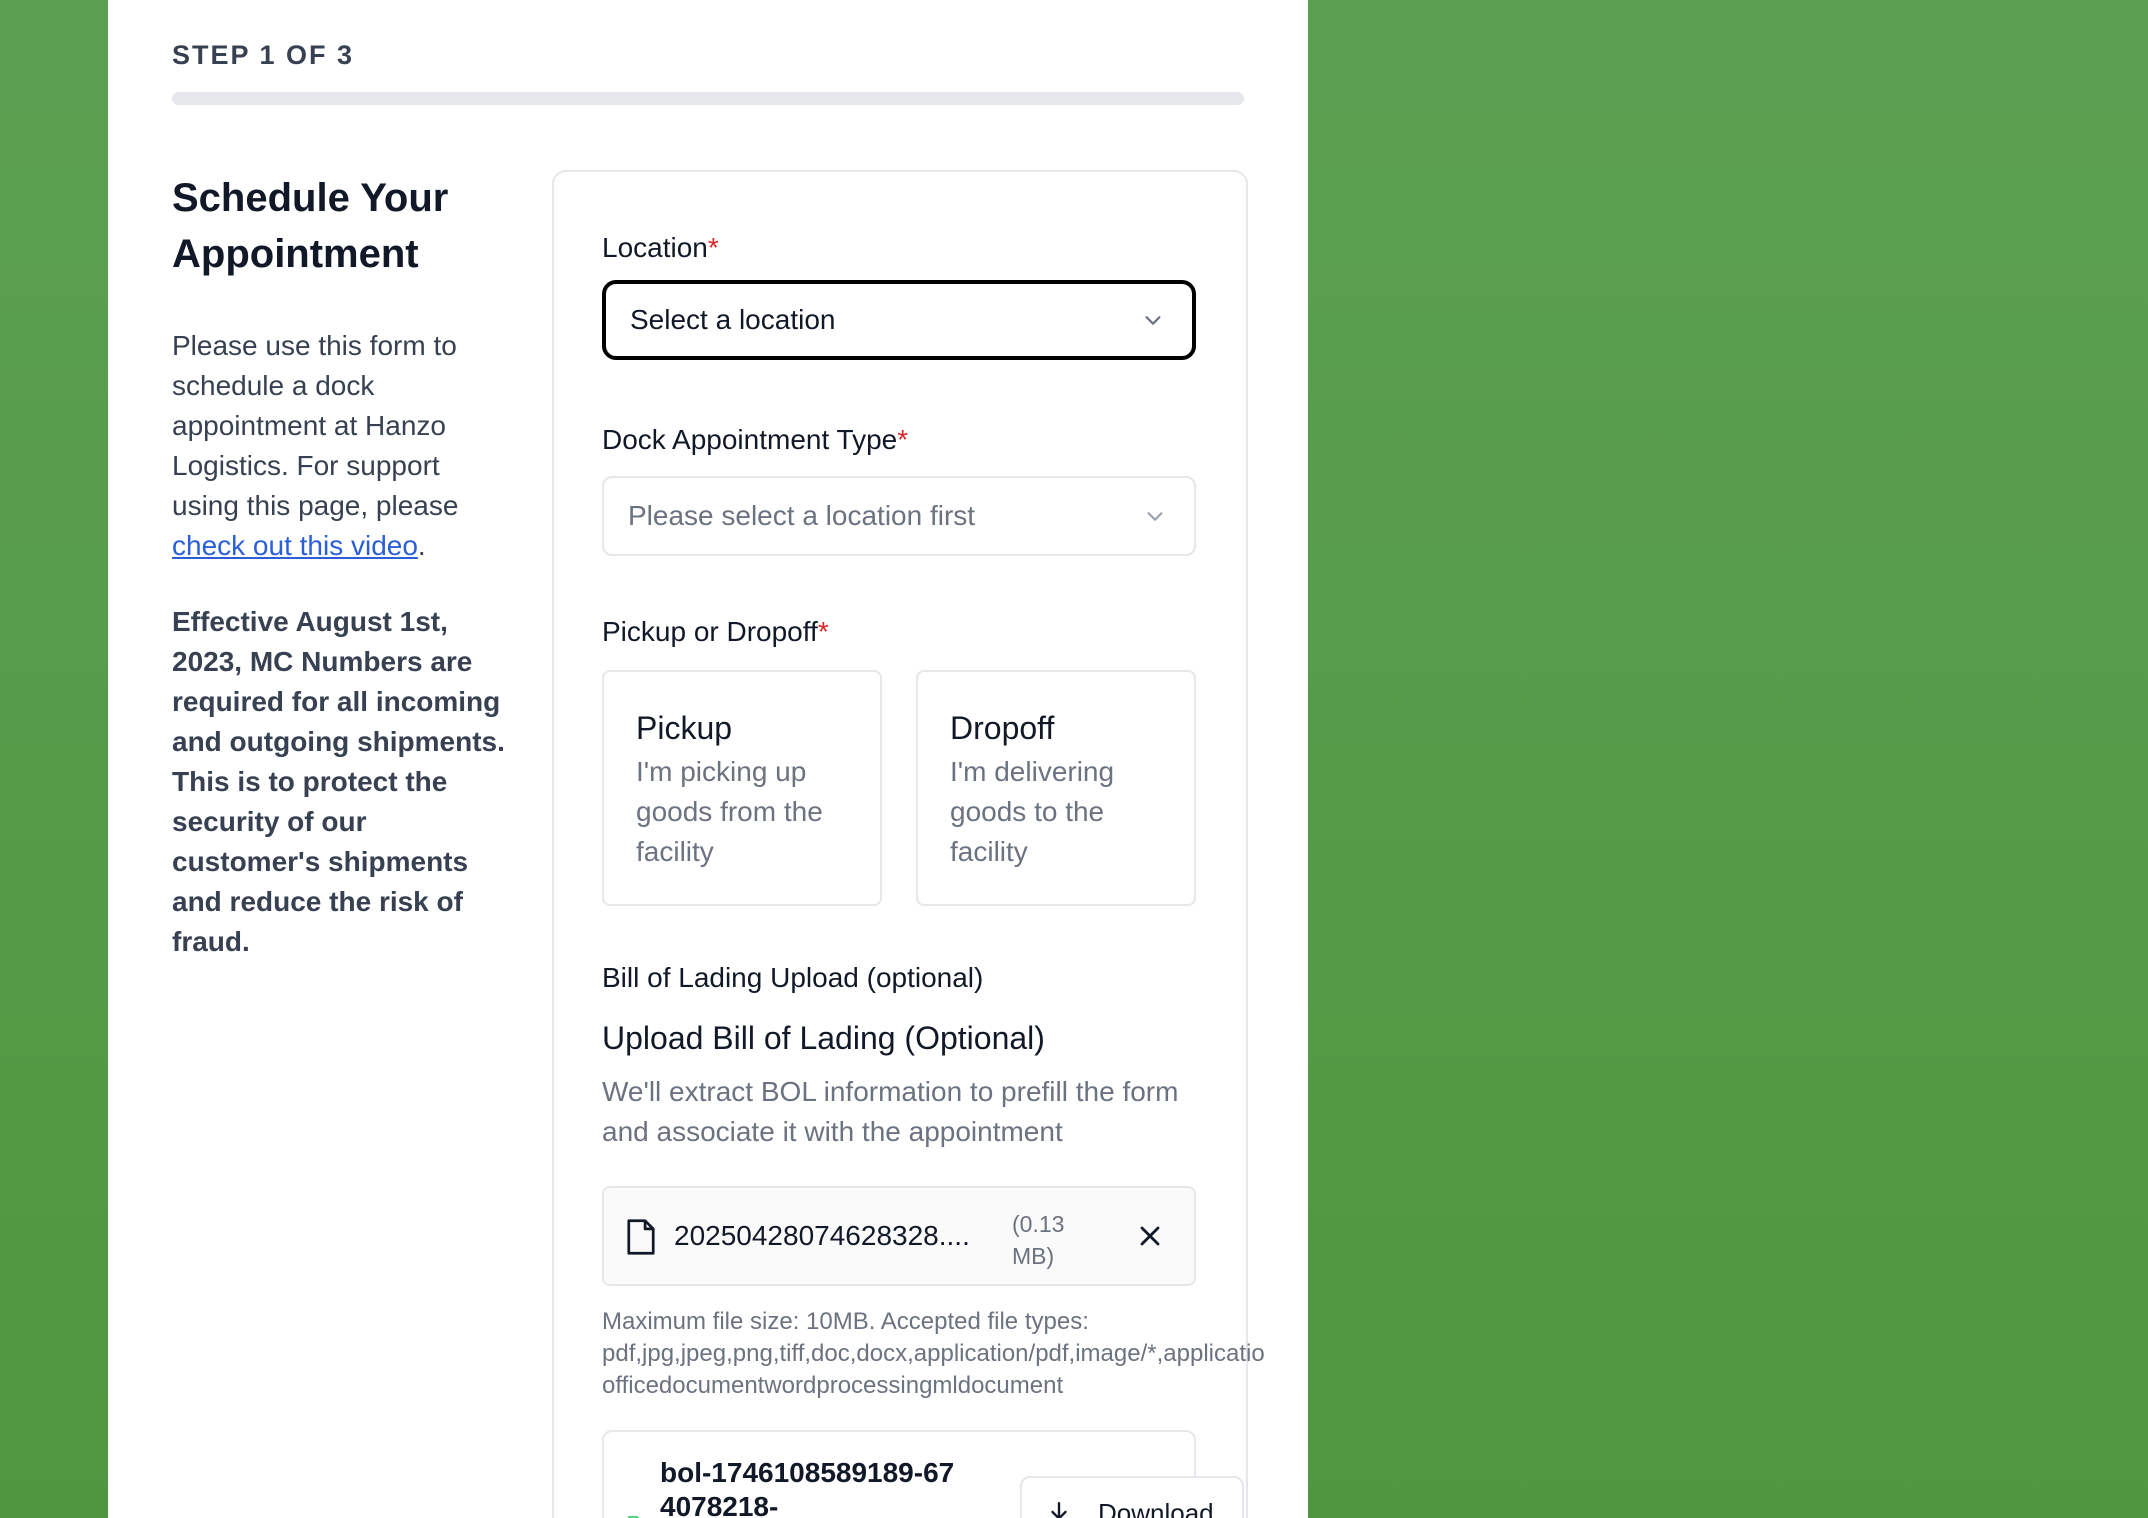  Describe the element at coordinates (295, 545) in the screenshot. I see `video-link: check out this video` at that location.